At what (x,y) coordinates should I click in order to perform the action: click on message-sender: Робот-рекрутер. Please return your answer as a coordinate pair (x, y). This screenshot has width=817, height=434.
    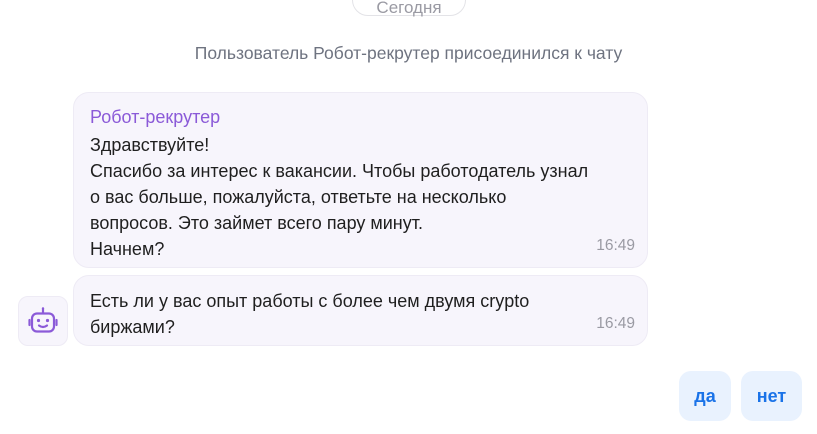
    Looking at the image, I should click on (155, 117).